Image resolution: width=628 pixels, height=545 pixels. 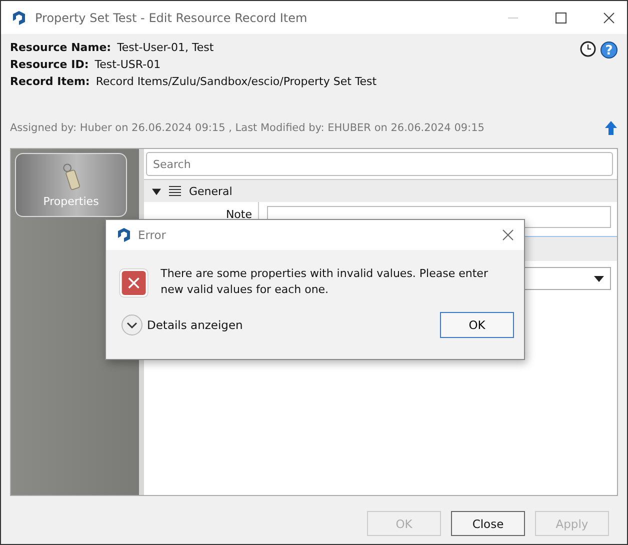 I want to click on field-value: Test-USR-01, so click(x=127, y=64).